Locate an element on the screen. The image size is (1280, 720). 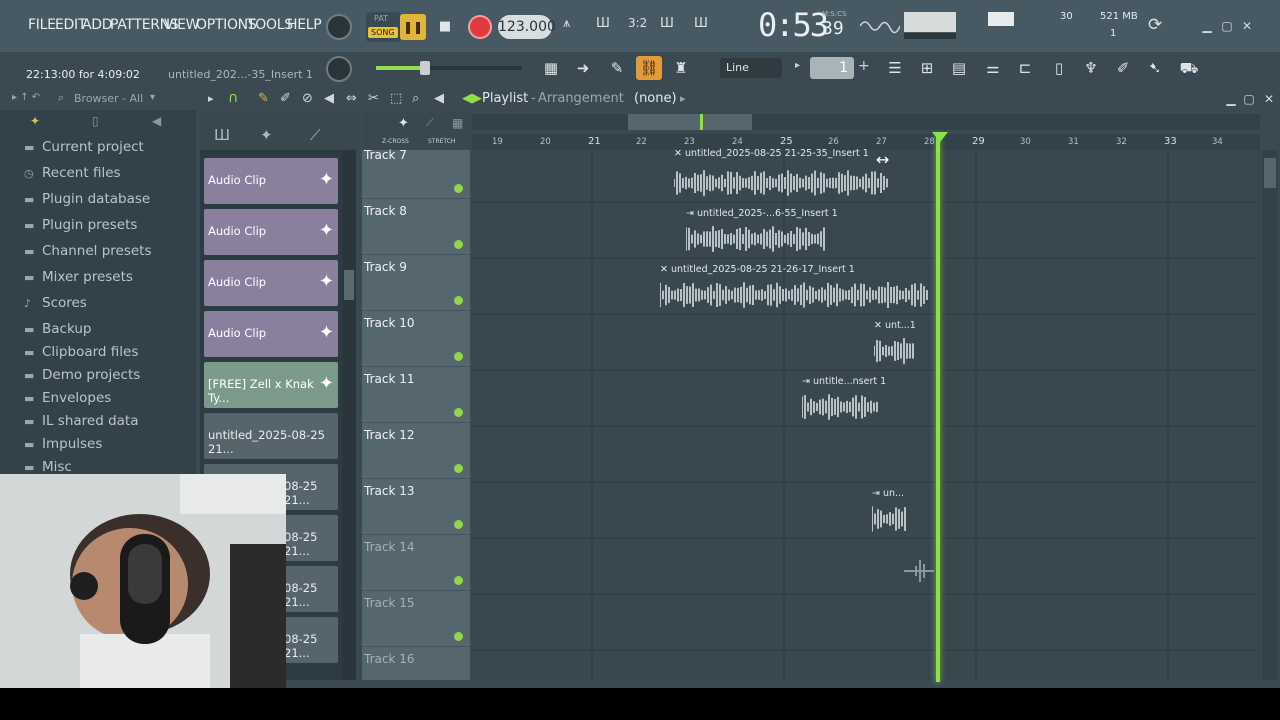
browser-item: ▬ Backup is located at coordinates (58, 329).